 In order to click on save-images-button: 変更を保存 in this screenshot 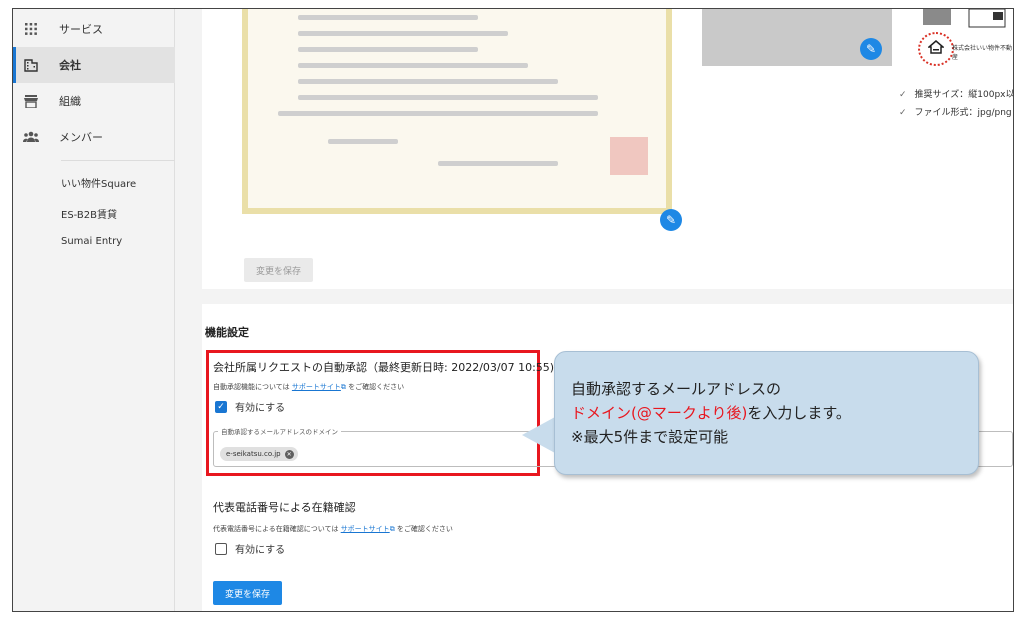, I will do `click(278, 270)`.